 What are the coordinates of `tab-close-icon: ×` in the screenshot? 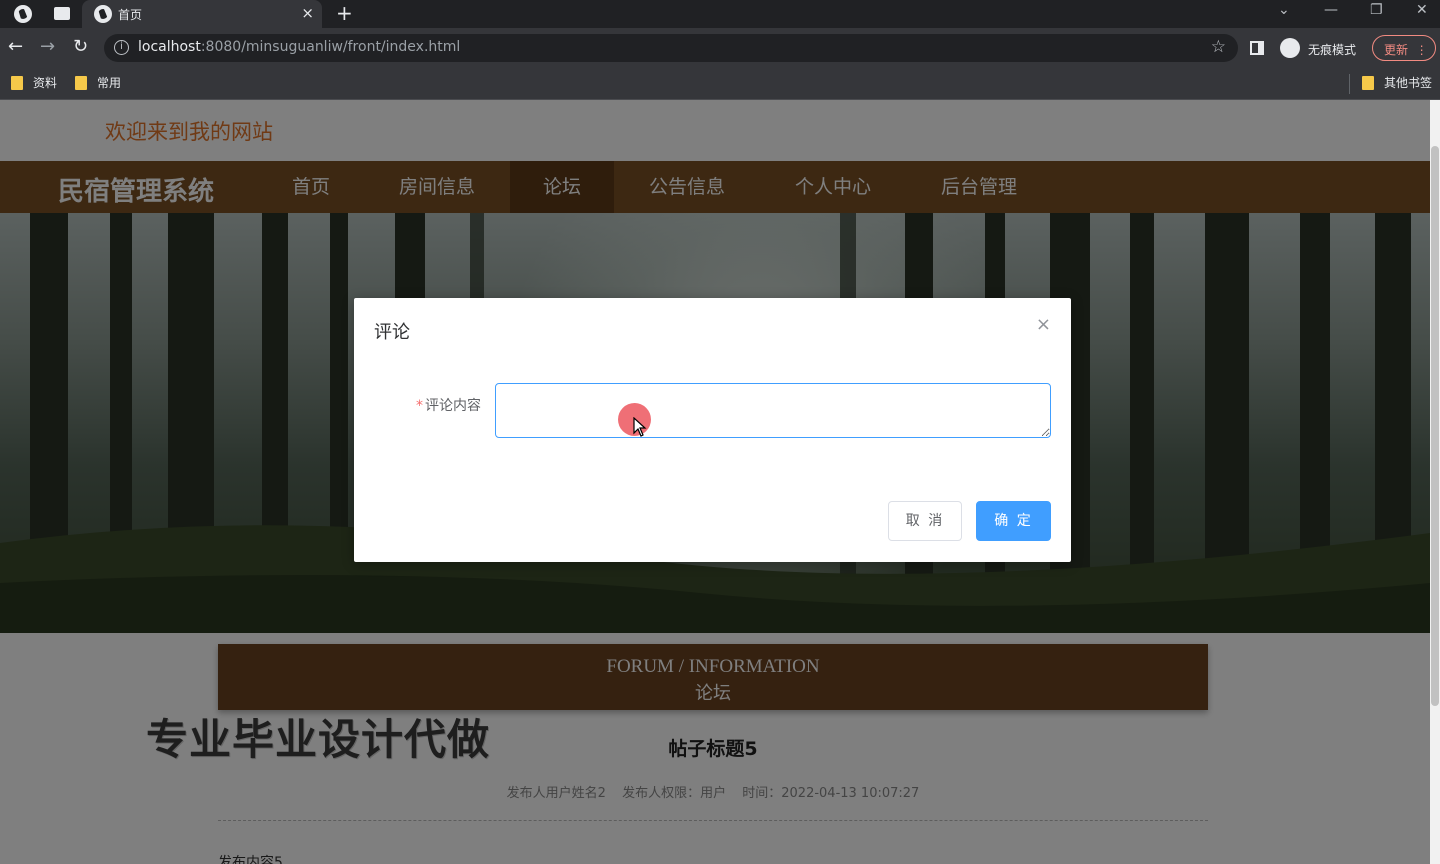 It's located at (307, 13).